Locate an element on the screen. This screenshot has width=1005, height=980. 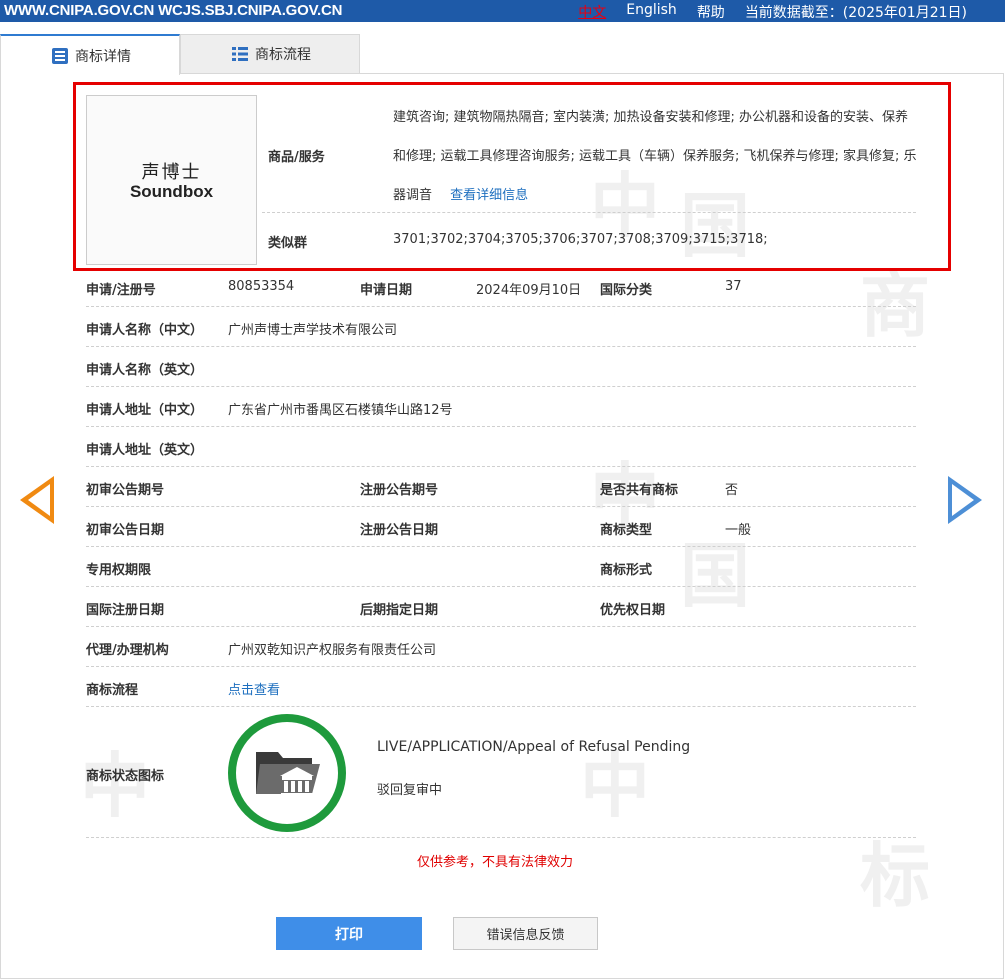
view-details-link: 查看详细信息 is located at coordinates (489, 195).